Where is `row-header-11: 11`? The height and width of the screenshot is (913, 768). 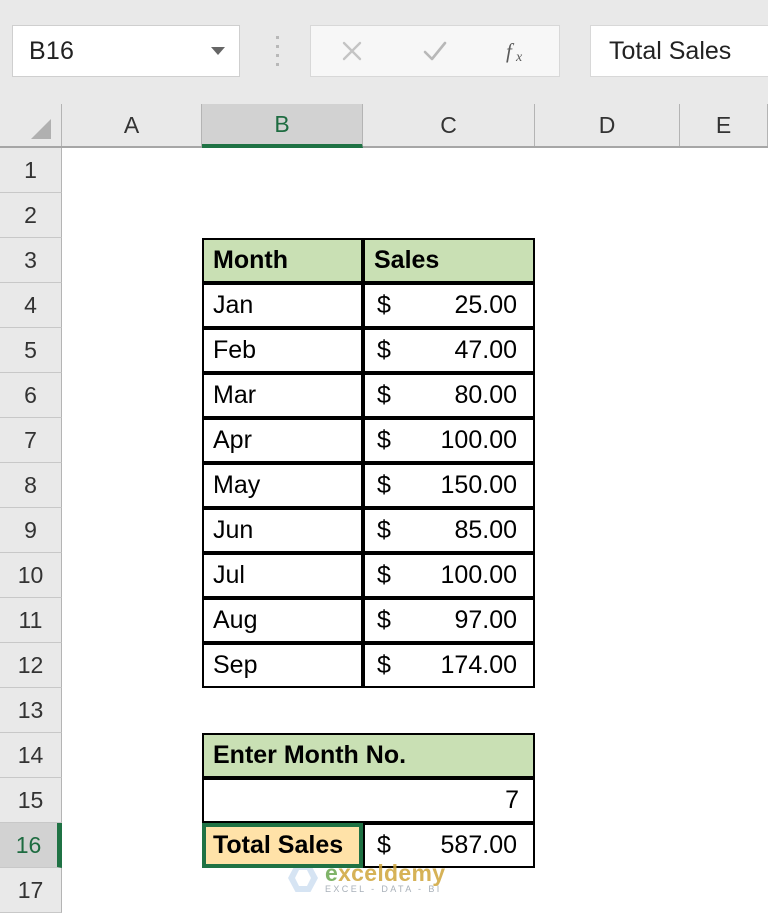
row-header-11: 11 is located at coordinates (31, 620).